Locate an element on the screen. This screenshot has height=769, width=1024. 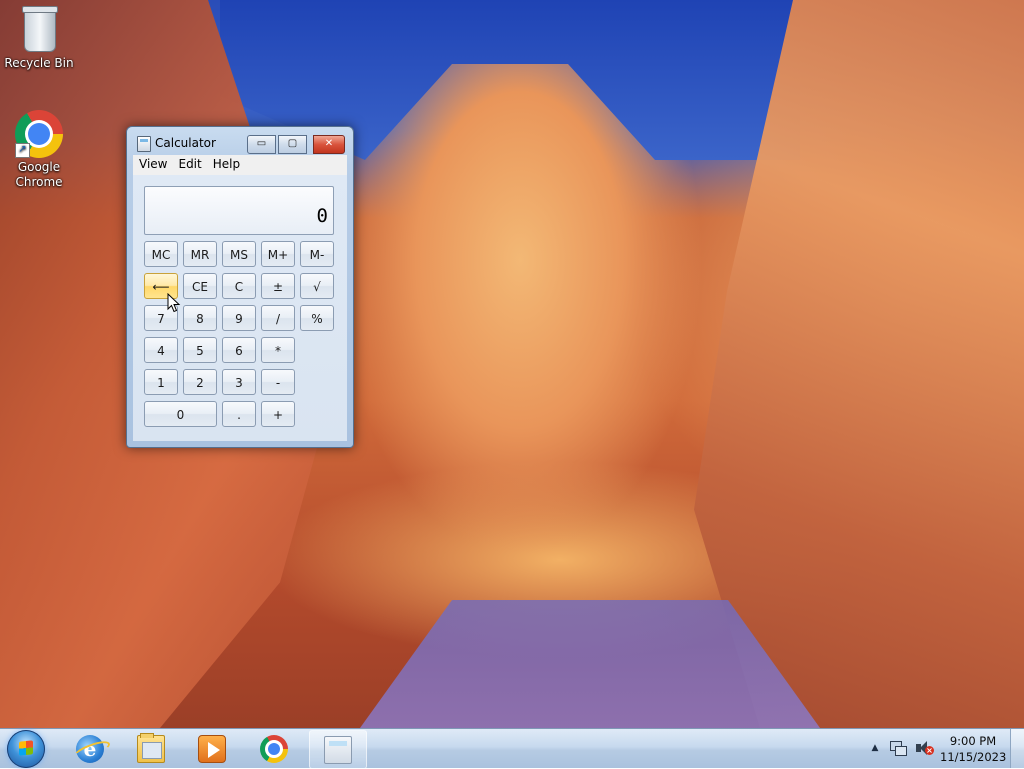
taskbar-windows-explorer is located at coordinates (151, 748).